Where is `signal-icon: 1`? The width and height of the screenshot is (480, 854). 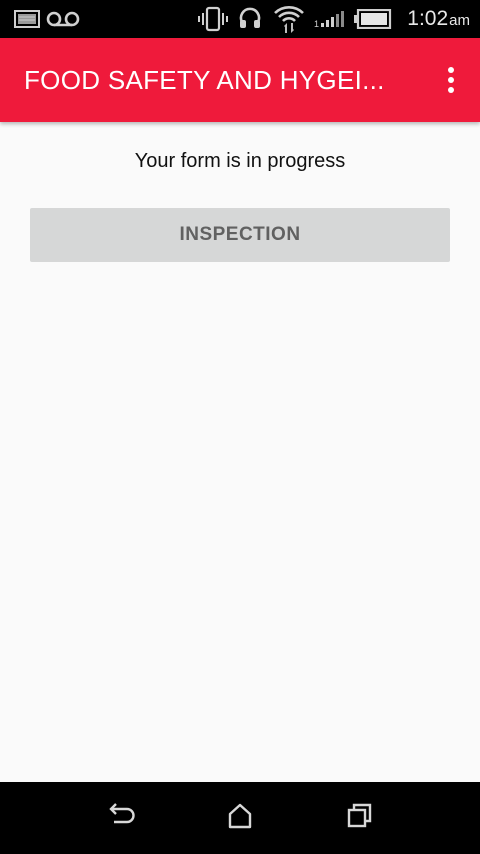 signal-icon: 1 is located at coordinates (331, 19).